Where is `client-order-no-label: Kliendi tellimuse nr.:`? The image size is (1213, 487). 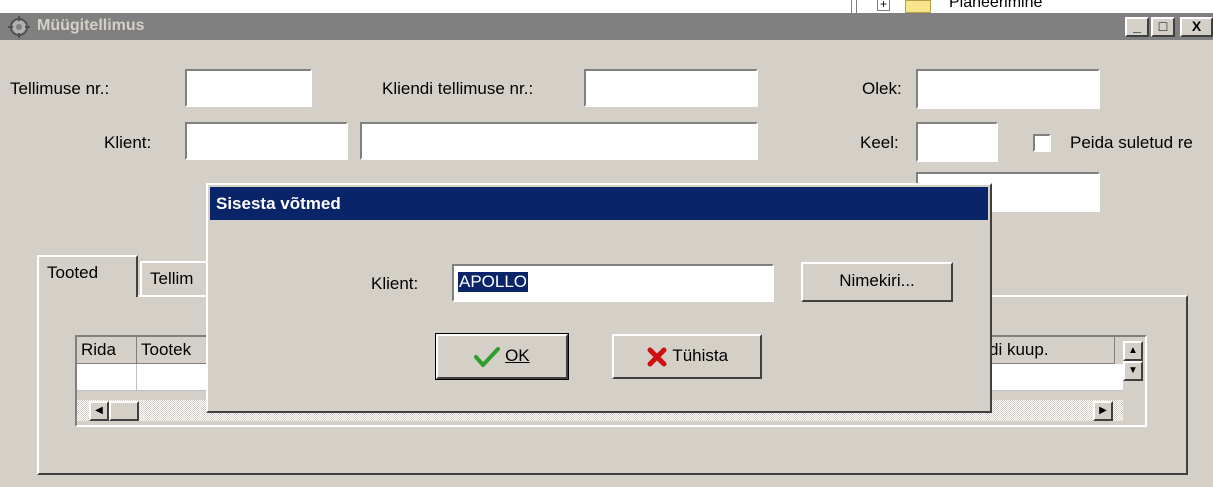
client-order-no-label: Kliendi tellimuse nr.: is located at coordinates (458, 88).